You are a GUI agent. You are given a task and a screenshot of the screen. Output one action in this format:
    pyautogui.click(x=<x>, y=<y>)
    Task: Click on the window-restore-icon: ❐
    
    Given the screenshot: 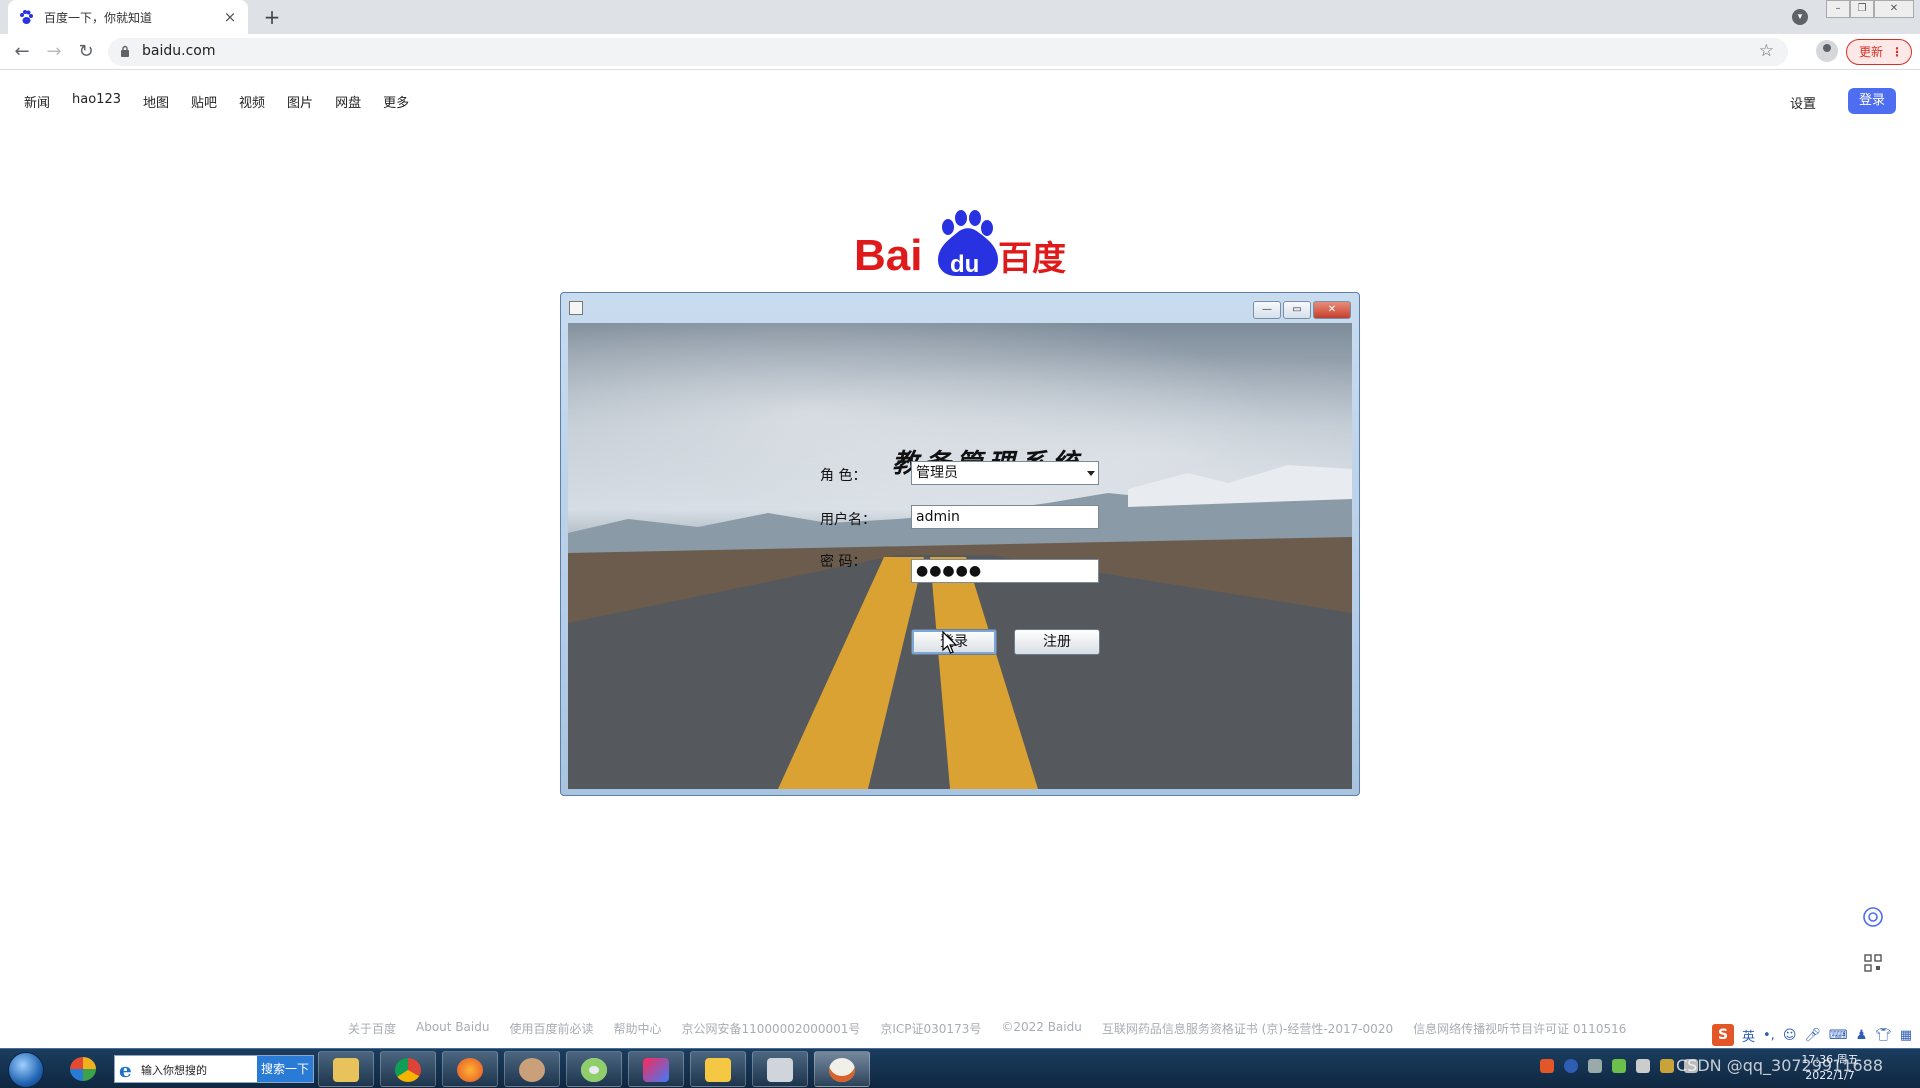 What is the action you would take?
    pyautogui.click(x=1862, y=9)
    